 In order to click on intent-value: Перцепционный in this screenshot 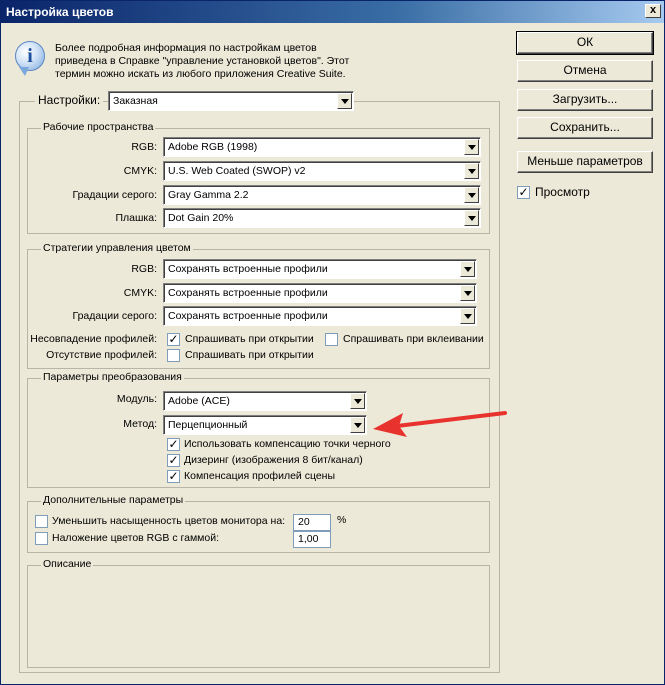, I will do `click(208, 425)`.